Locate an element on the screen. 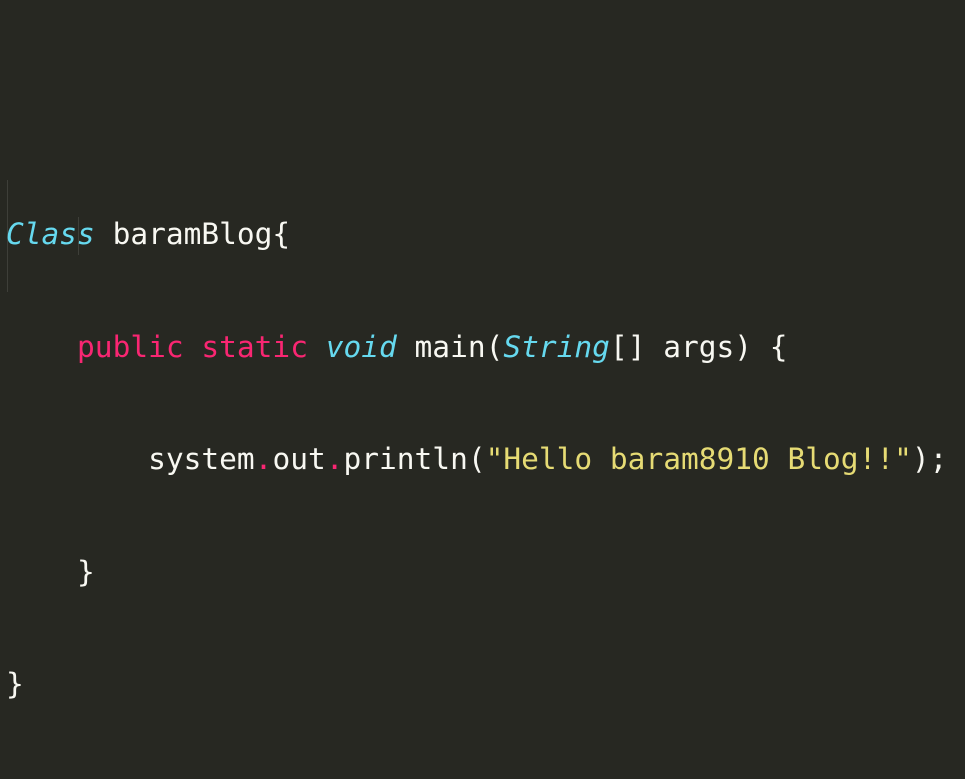  code-line-4: } is located at coordinates (476, 573).